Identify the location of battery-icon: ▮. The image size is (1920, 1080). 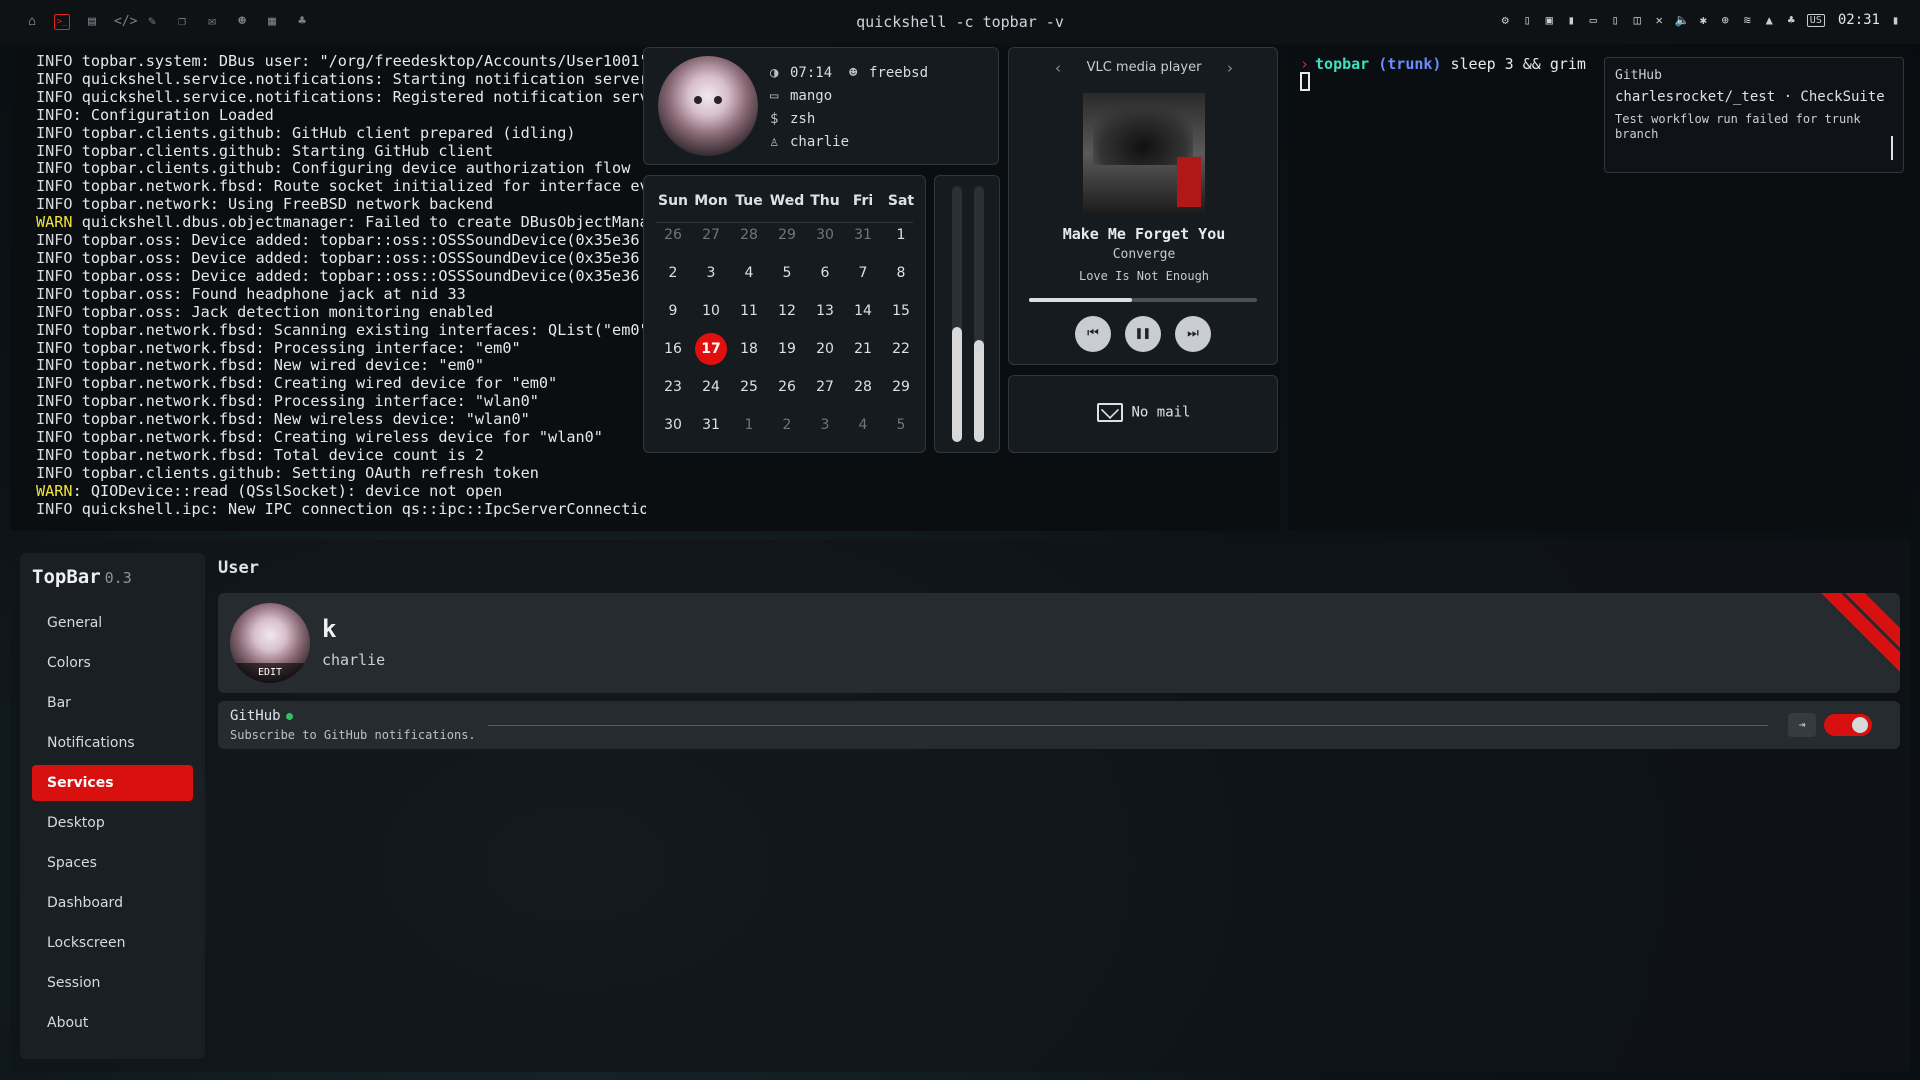
(1895, 20).